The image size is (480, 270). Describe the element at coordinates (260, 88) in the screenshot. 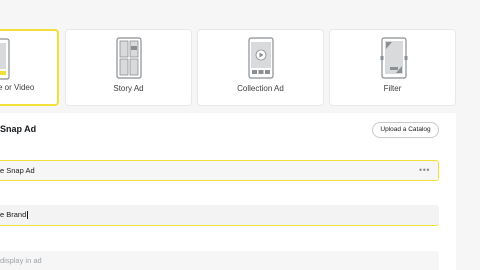

I see `ad-format-label: Collection Ad` at that location.